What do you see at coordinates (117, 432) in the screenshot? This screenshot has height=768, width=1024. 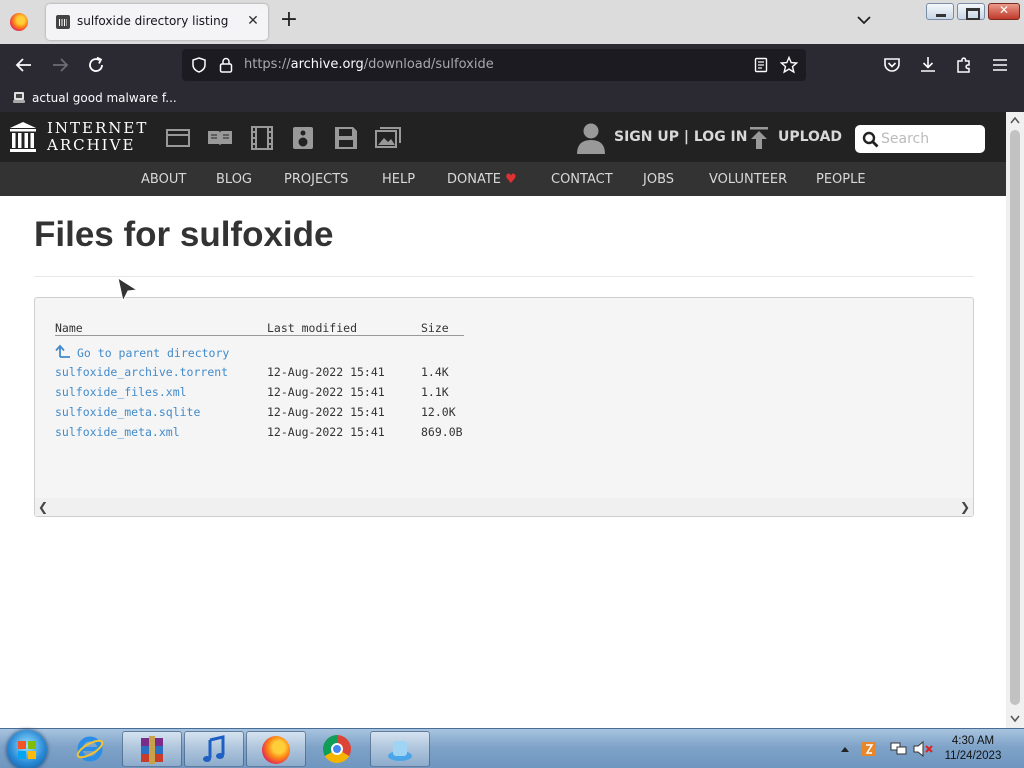 I see `file-link: sulfoxide_meta.xml` at bounding box center [117, 432].